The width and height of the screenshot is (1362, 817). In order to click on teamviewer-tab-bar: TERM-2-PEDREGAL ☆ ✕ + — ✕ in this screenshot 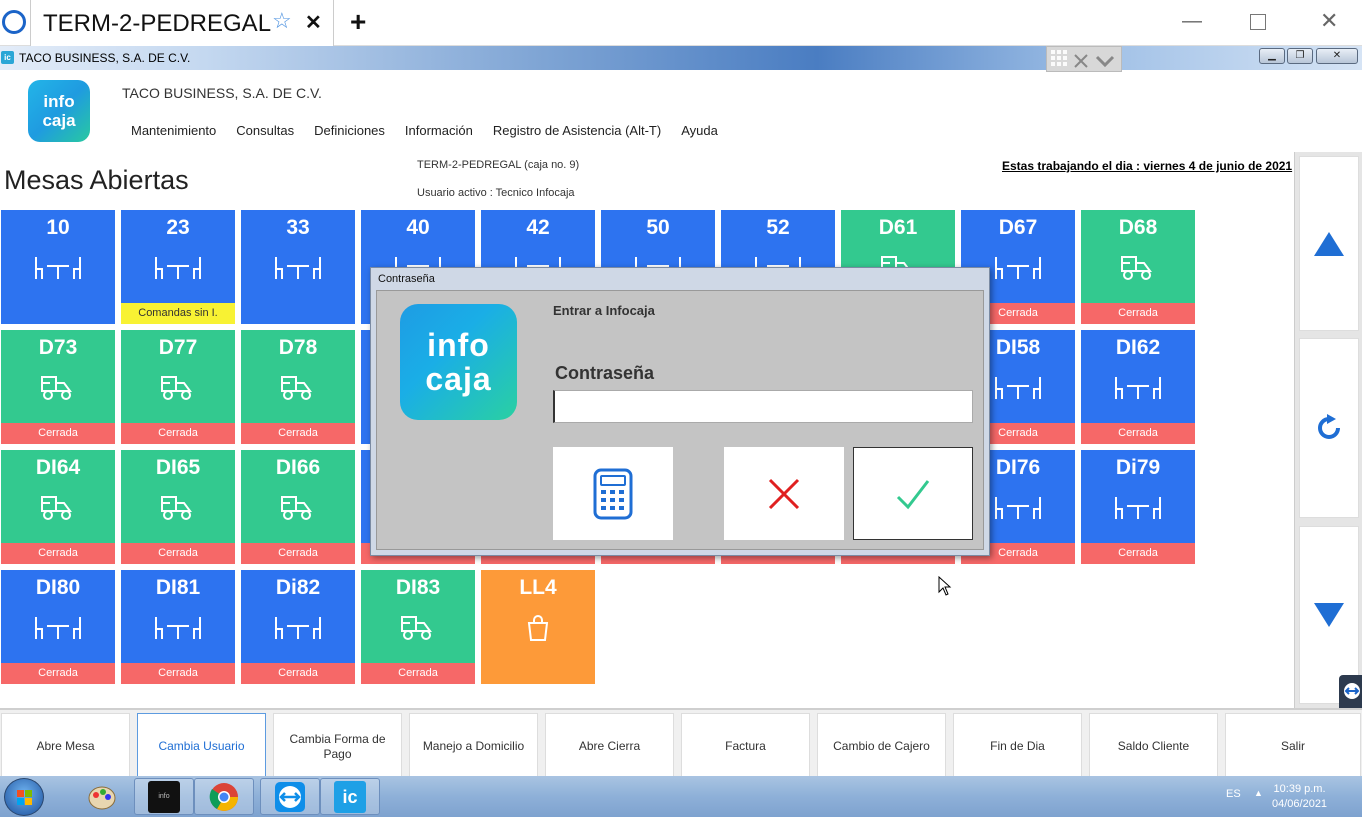, I will do `click(681, 23)`.